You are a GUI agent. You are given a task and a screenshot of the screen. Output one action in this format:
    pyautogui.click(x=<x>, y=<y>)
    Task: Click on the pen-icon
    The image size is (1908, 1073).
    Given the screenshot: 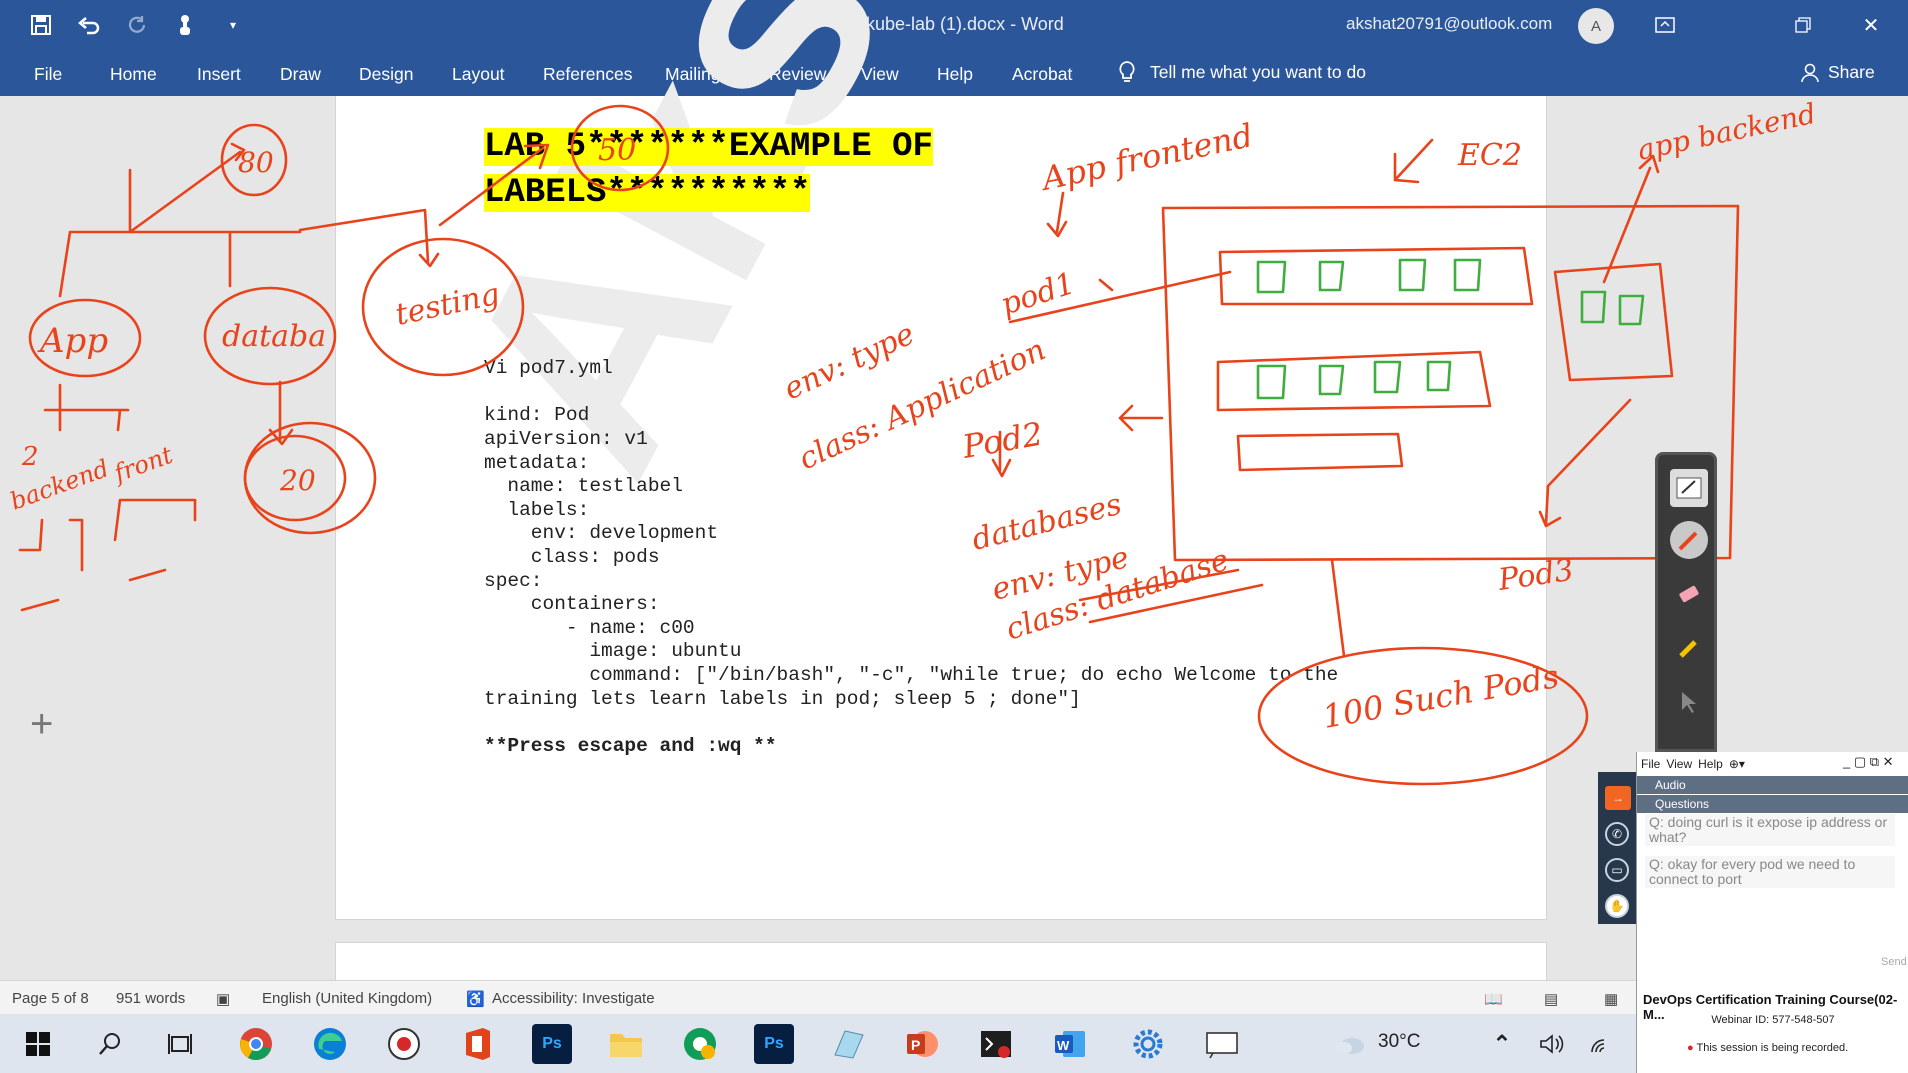 What is the action you would take?
    pyautogui.click(x=1689, y=540)
    